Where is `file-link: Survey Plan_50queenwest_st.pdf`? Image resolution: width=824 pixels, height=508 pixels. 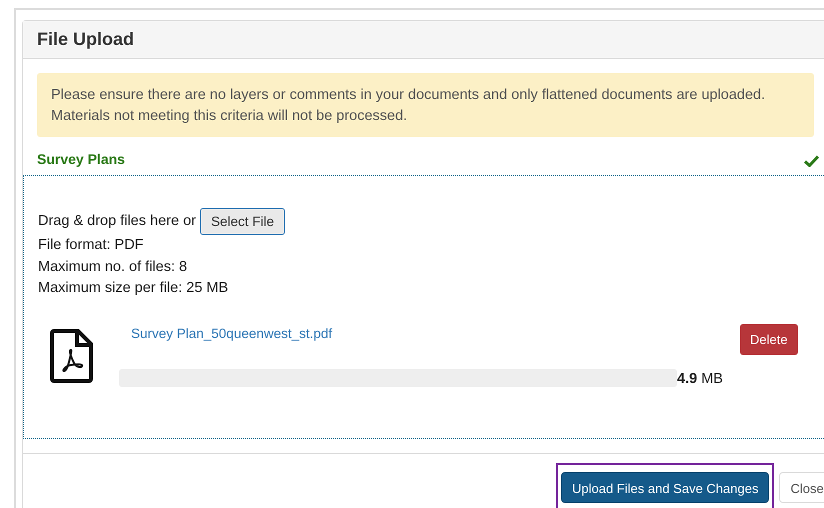 file-link: Survey Plan_50queenwest_st.pdf is located at coordinates (231, 333).